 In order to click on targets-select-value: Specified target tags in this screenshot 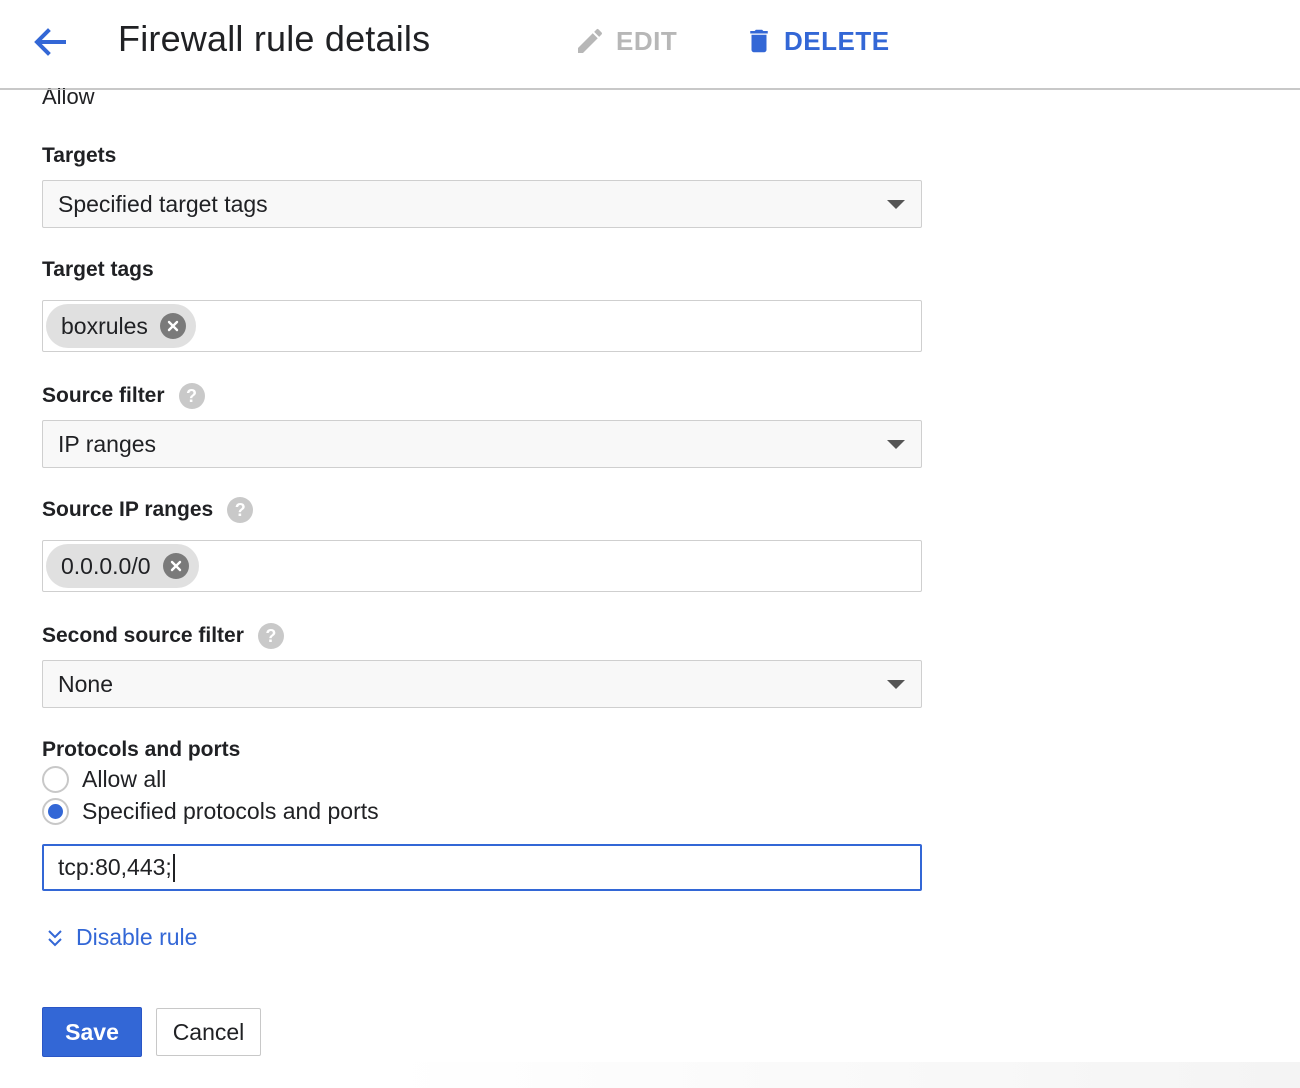, I will do `click(163, 203)`.